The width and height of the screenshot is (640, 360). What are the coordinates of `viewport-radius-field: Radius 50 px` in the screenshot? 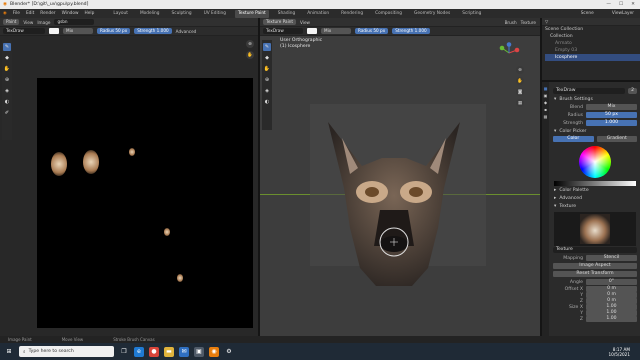 It's located at (372, 31).